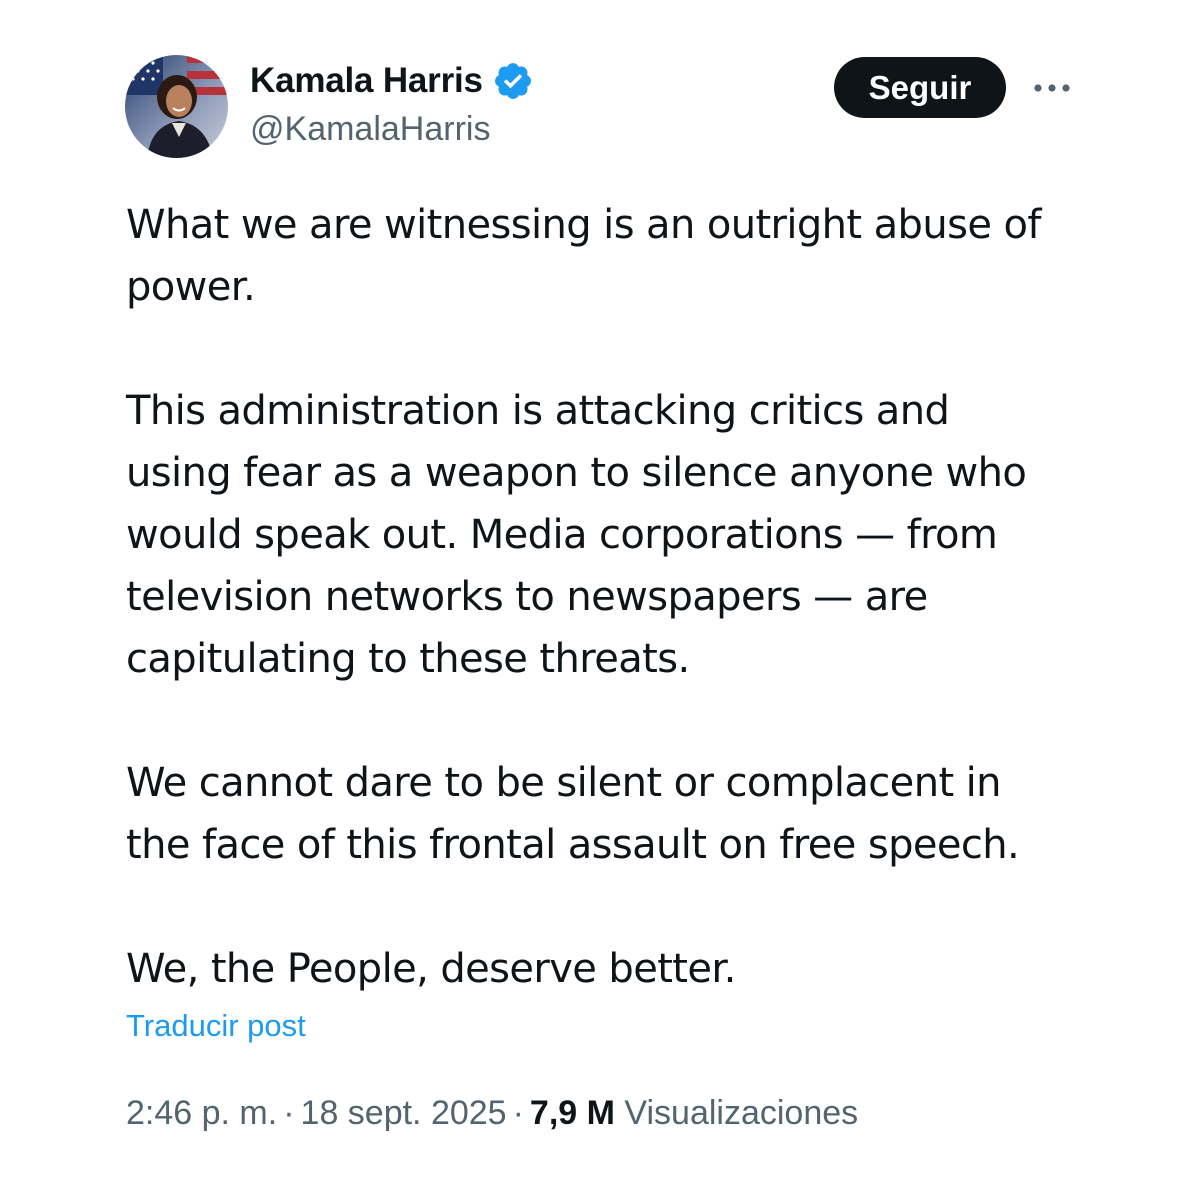 Image resolution: width=1200 pixels, height=1200 pixels. I want to click on avatar-image, so click(176, 106).